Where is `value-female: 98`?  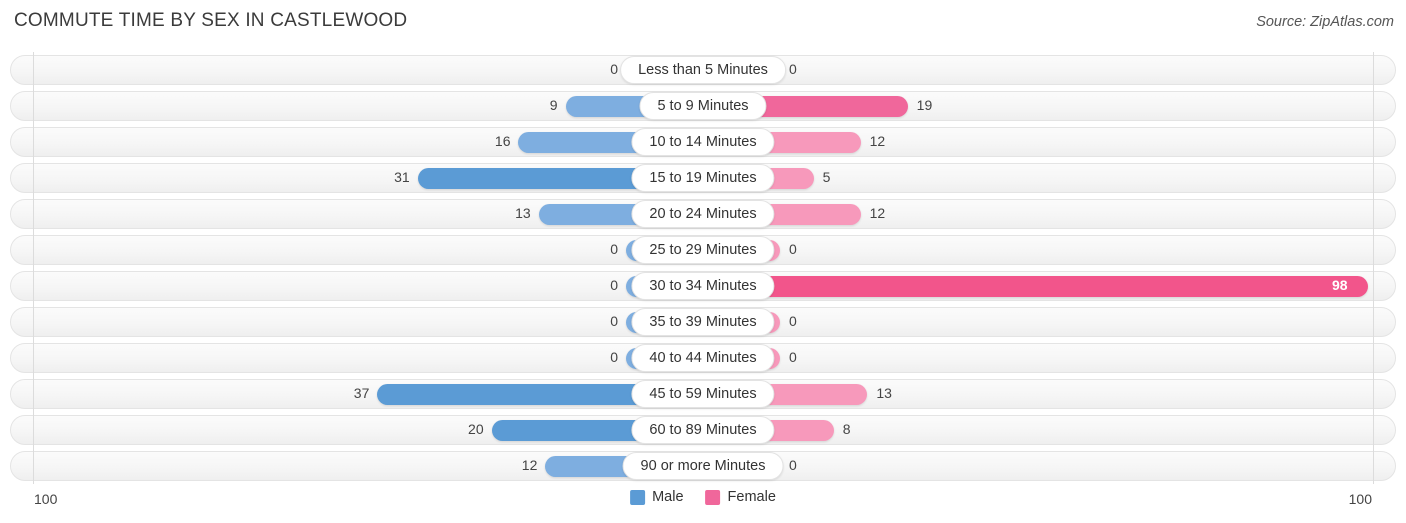
value-female: 98 is located at coordinates (1340, 285).